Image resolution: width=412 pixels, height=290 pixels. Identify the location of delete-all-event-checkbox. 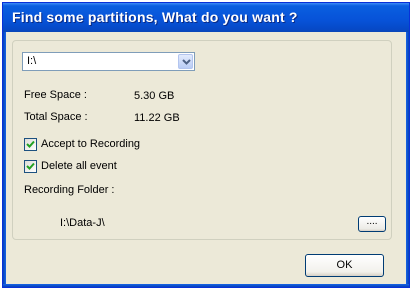
(30, 166).